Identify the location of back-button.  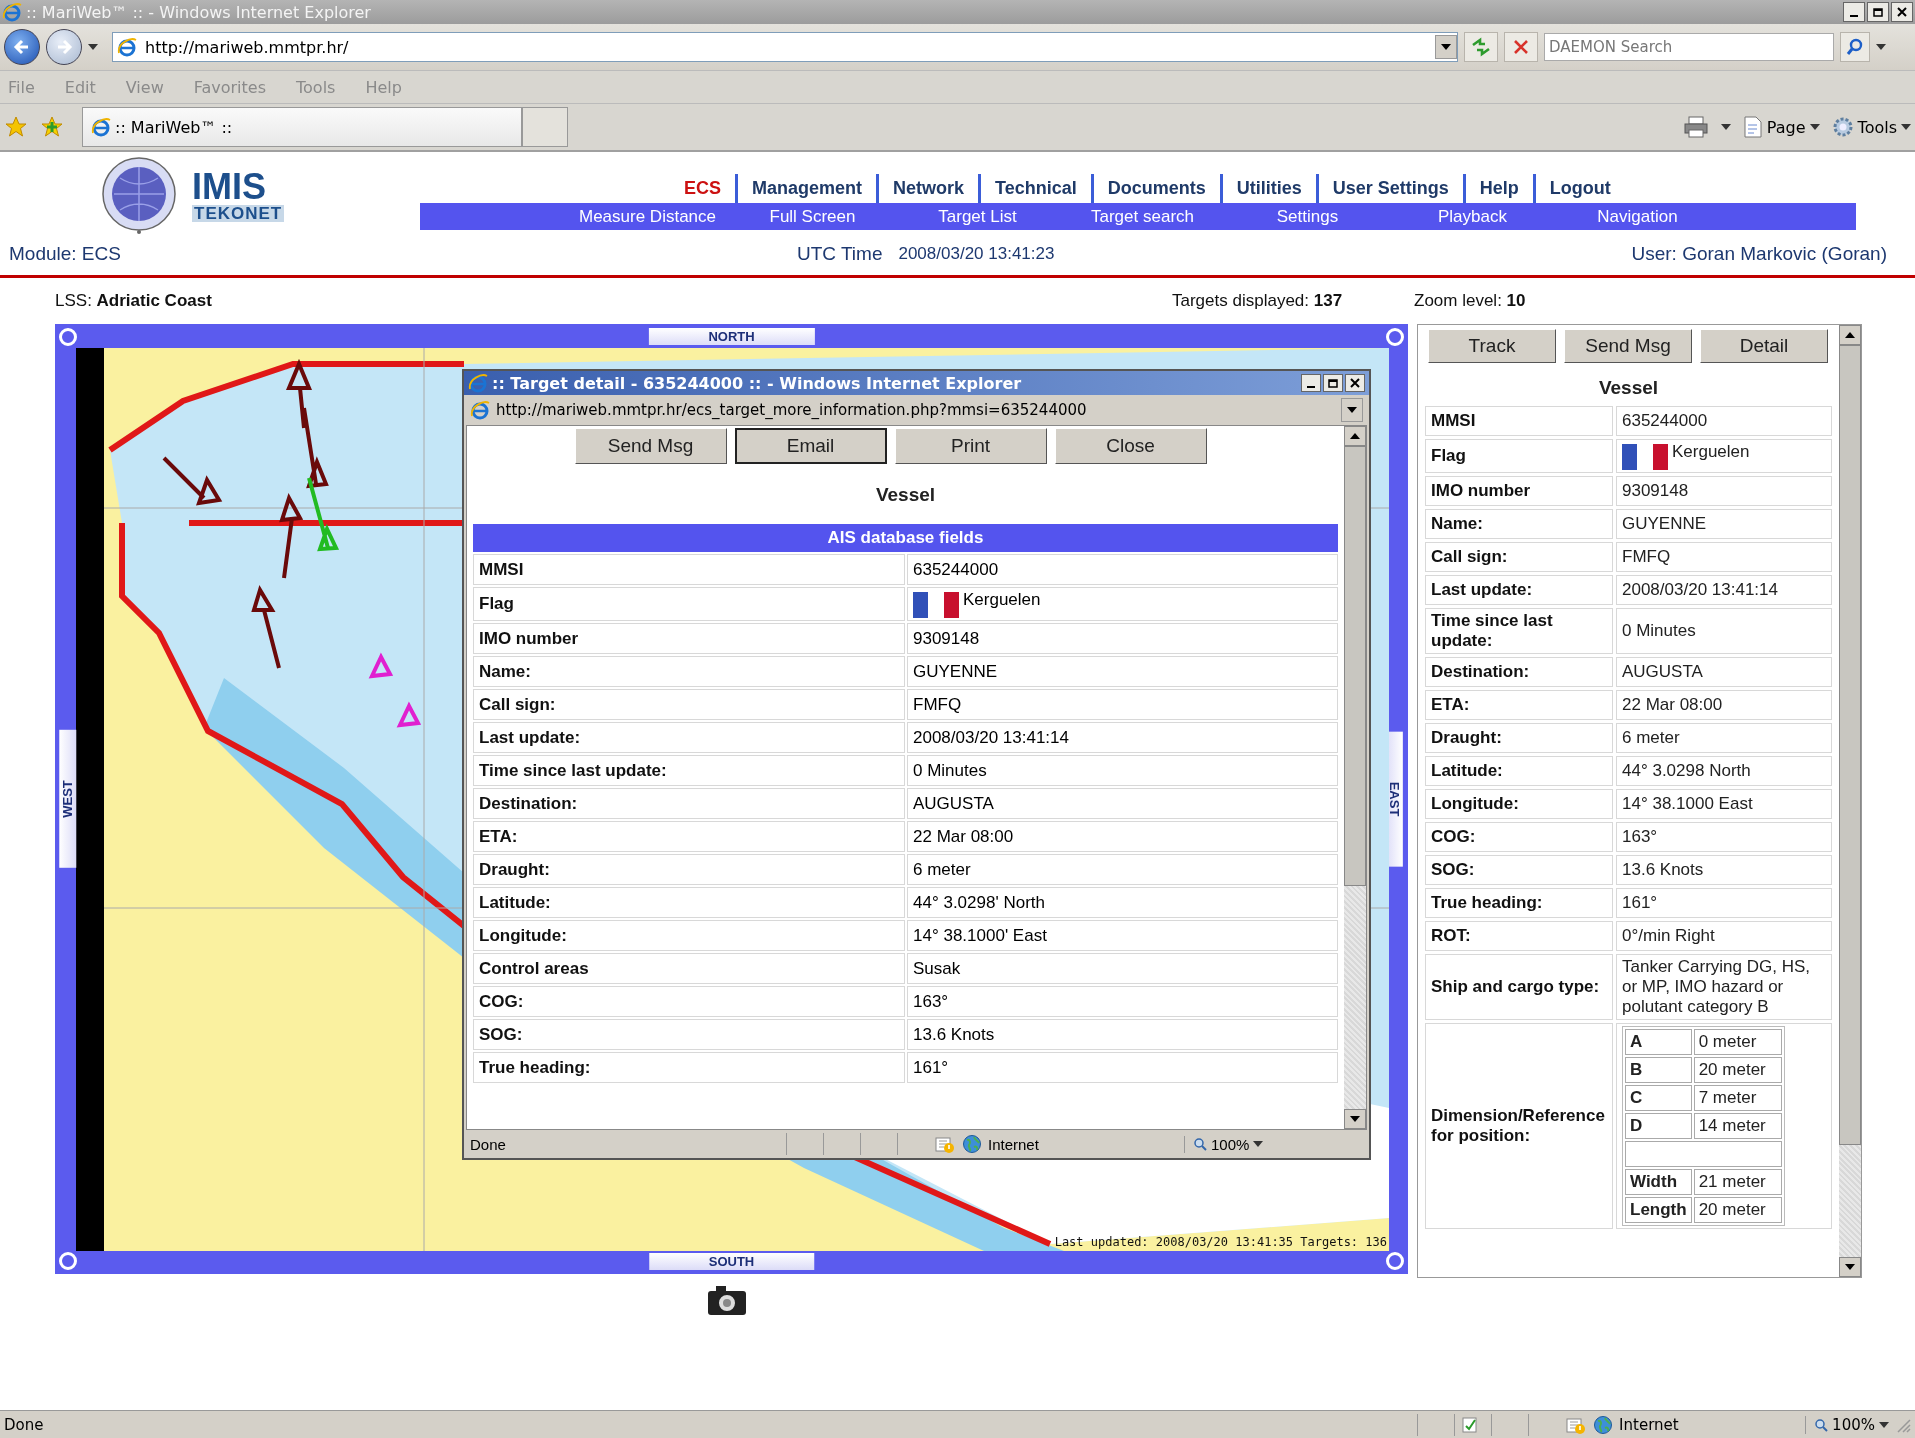
(22, 47).